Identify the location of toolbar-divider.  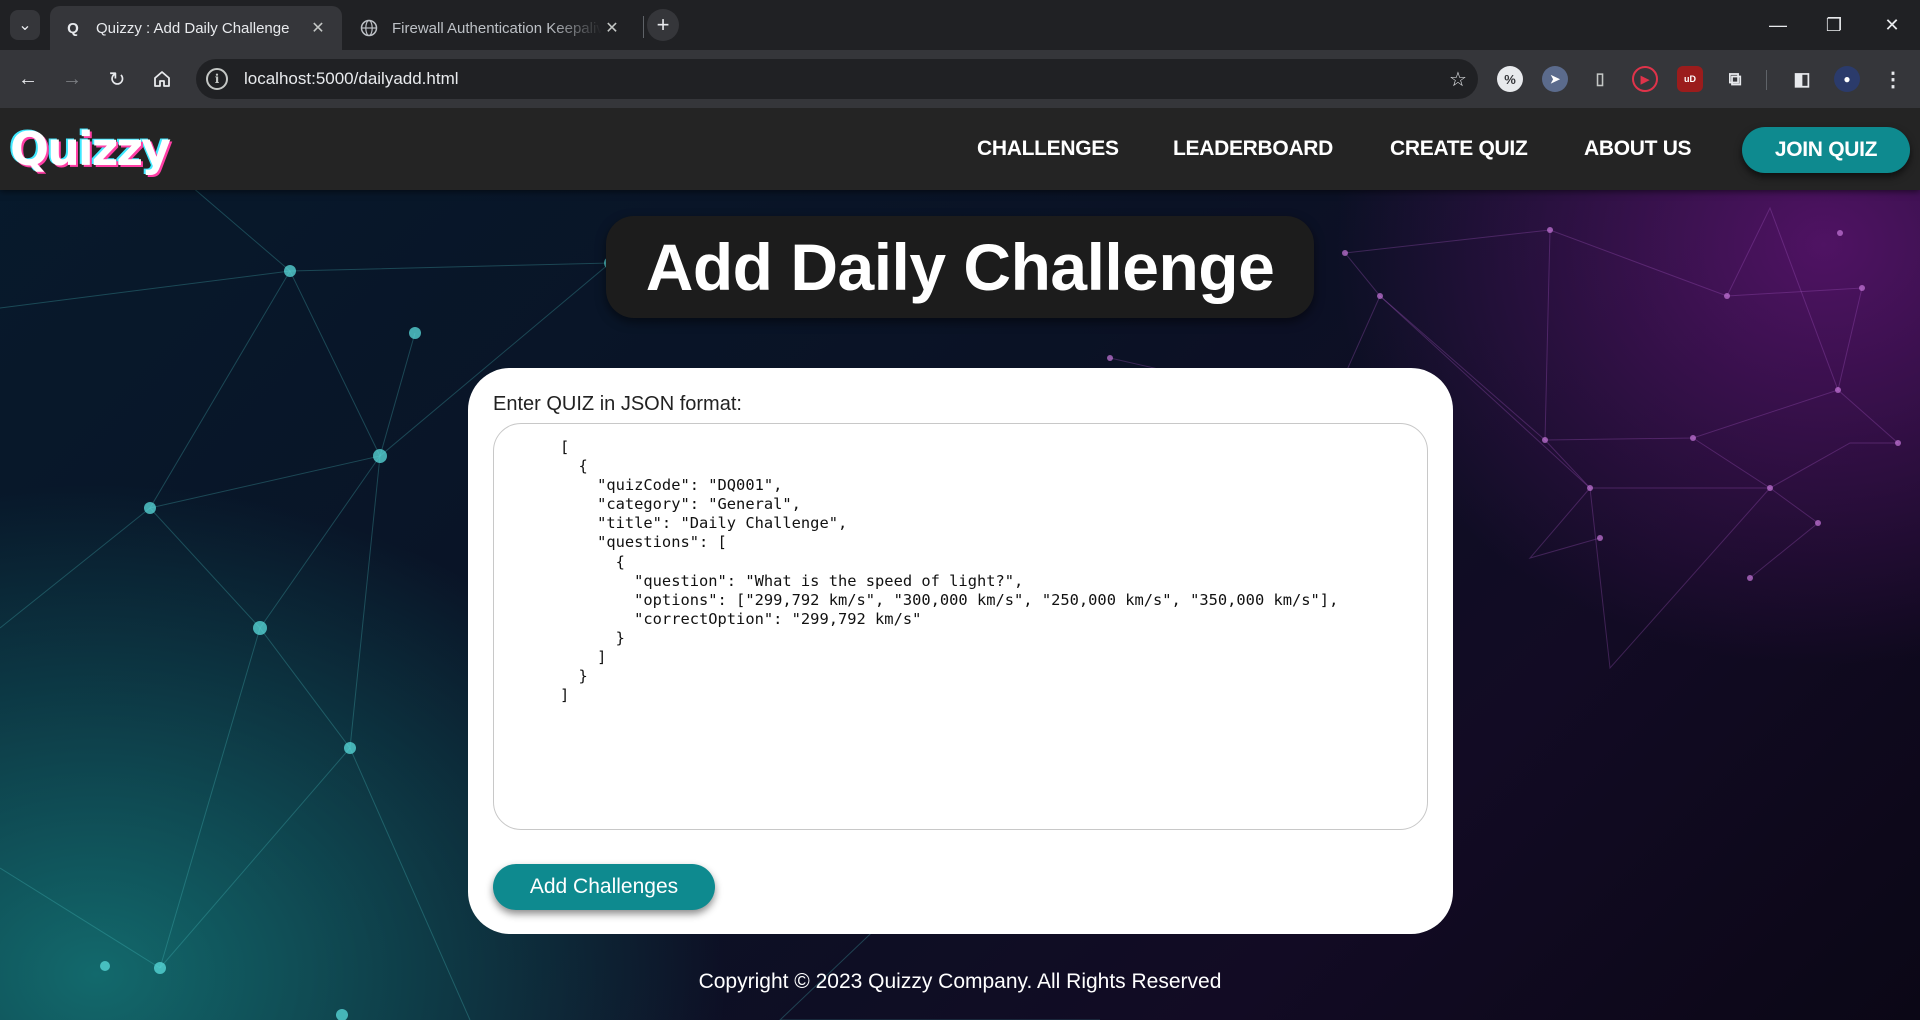
(1766, 80).